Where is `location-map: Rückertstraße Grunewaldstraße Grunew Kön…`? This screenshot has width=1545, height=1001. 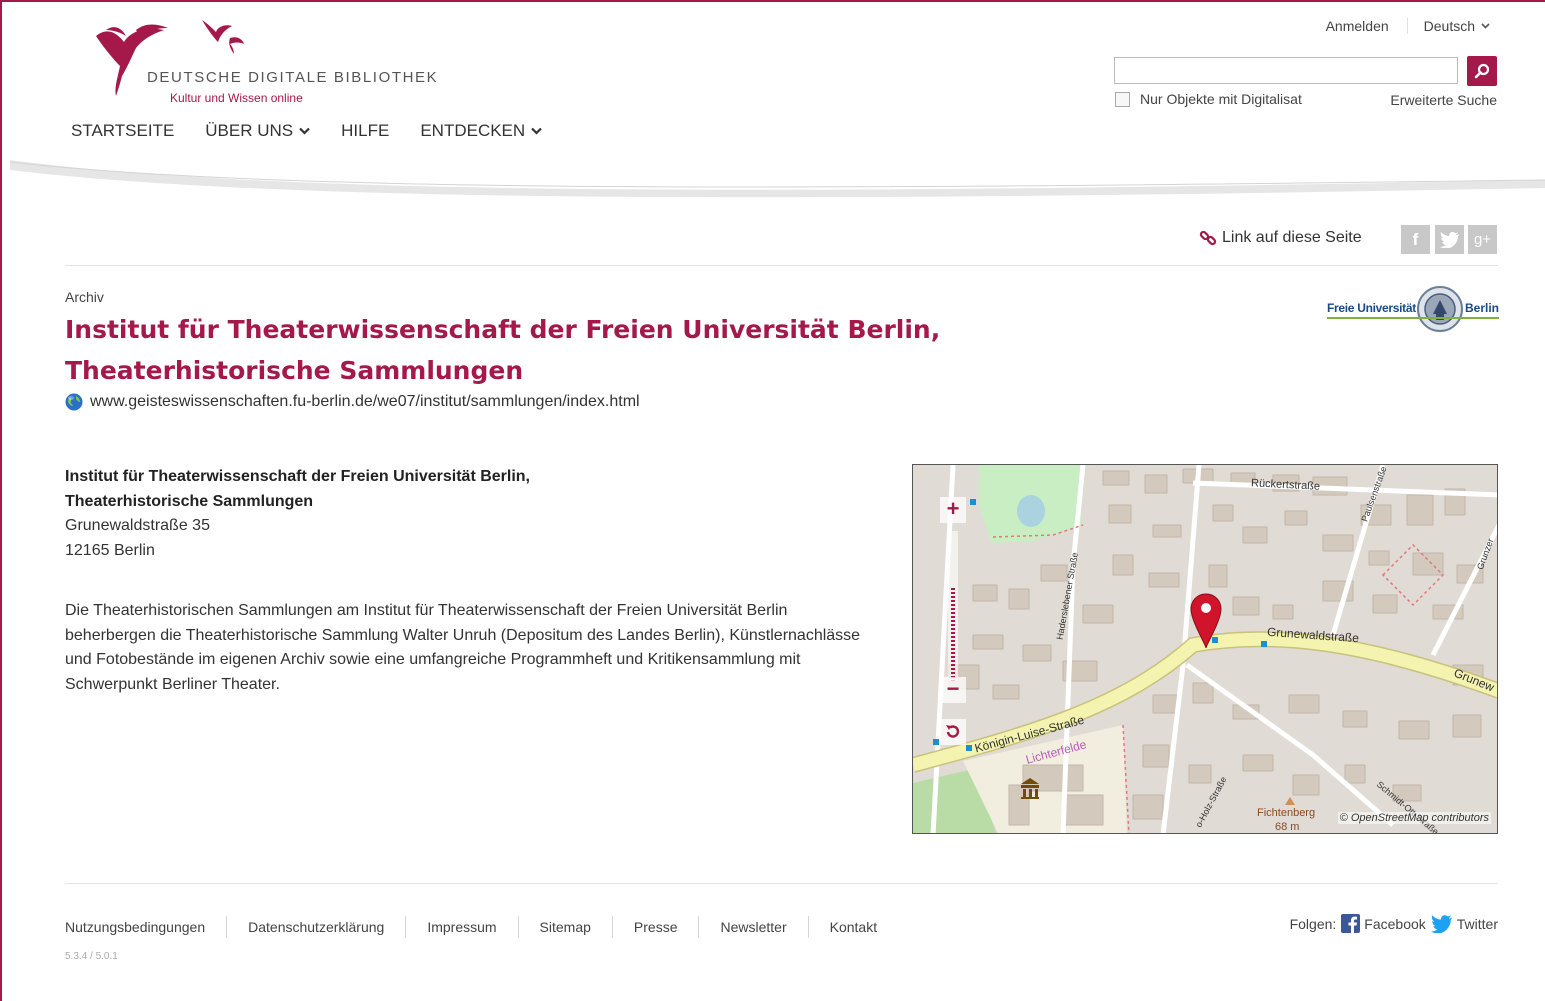 location-map: Rückertstraße Grunewaldstraße Grunew Kön… is located at coordinates (1205, 649).